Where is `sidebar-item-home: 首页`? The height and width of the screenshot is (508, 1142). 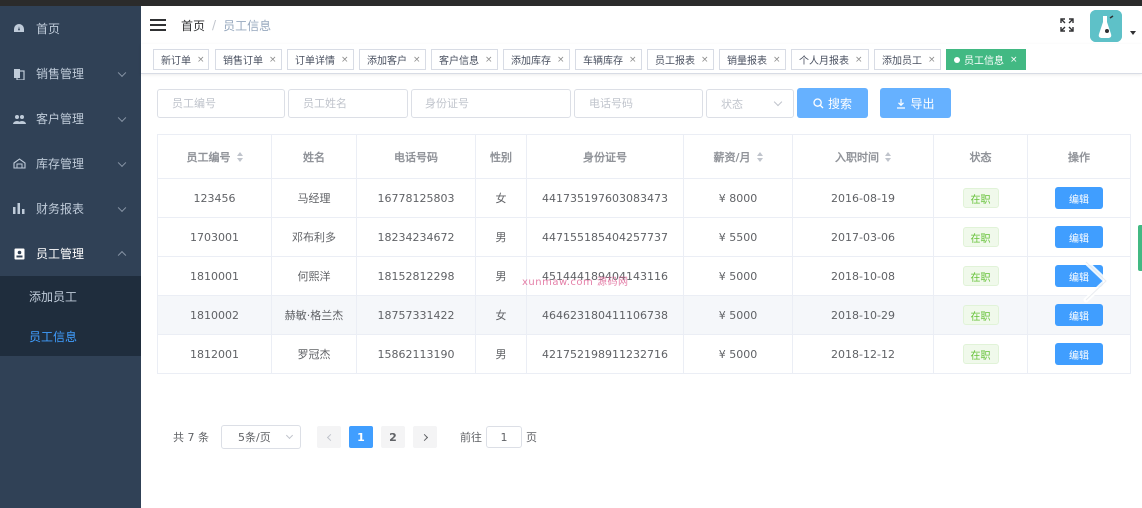
sidebar-item-home: 首页 is located at coordinates (70, 28).